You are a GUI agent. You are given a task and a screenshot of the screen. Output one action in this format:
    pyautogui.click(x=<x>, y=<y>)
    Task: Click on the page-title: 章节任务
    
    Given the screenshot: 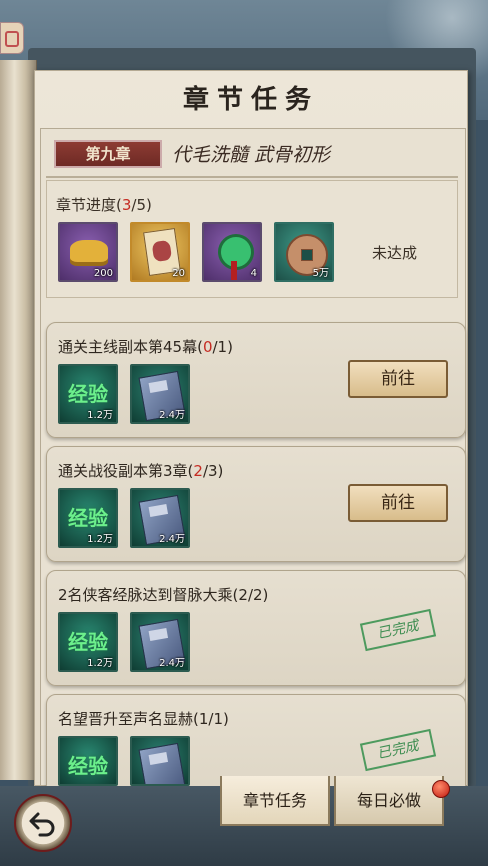 What is the action you would take?
    pyautogui.click(x=250, y=100)
    